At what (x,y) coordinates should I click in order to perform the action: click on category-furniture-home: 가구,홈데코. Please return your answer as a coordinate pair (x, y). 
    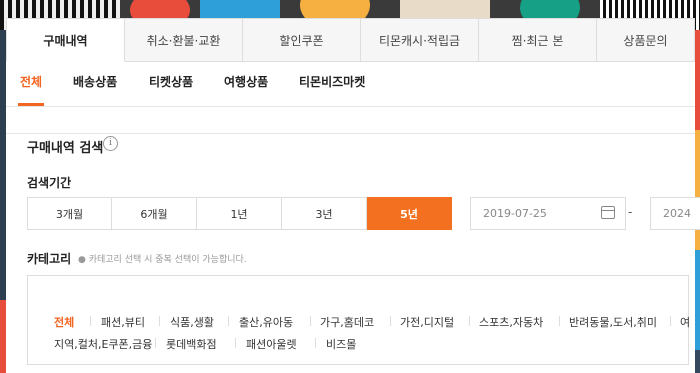
    Looking at the image, I should click on (347, 322).